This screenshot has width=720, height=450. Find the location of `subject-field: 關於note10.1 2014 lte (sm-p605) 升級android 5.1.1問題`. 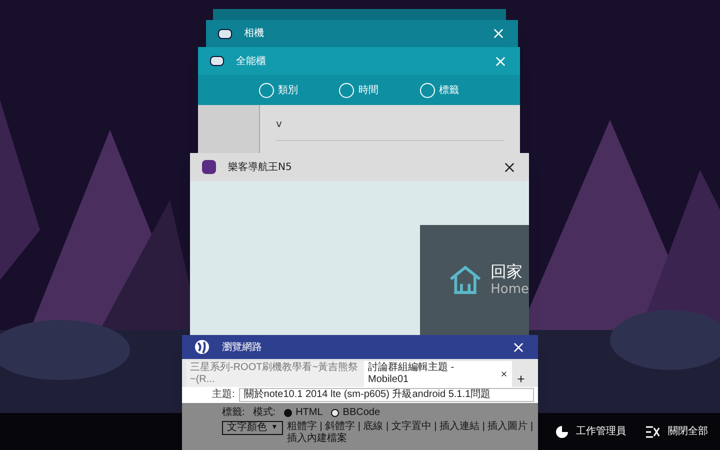

subject-field: 關於note10.1 2014 lte (sm-p605) 升級android 5.1.1問題 is located at coordinates (386, 395).